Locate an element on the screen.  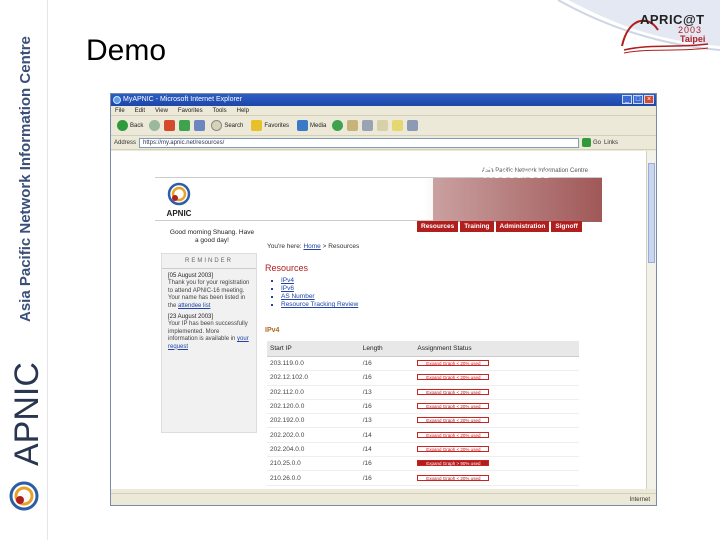
link-resource-tracking: Resource Tracking Review is located at coordinates (319, 305).